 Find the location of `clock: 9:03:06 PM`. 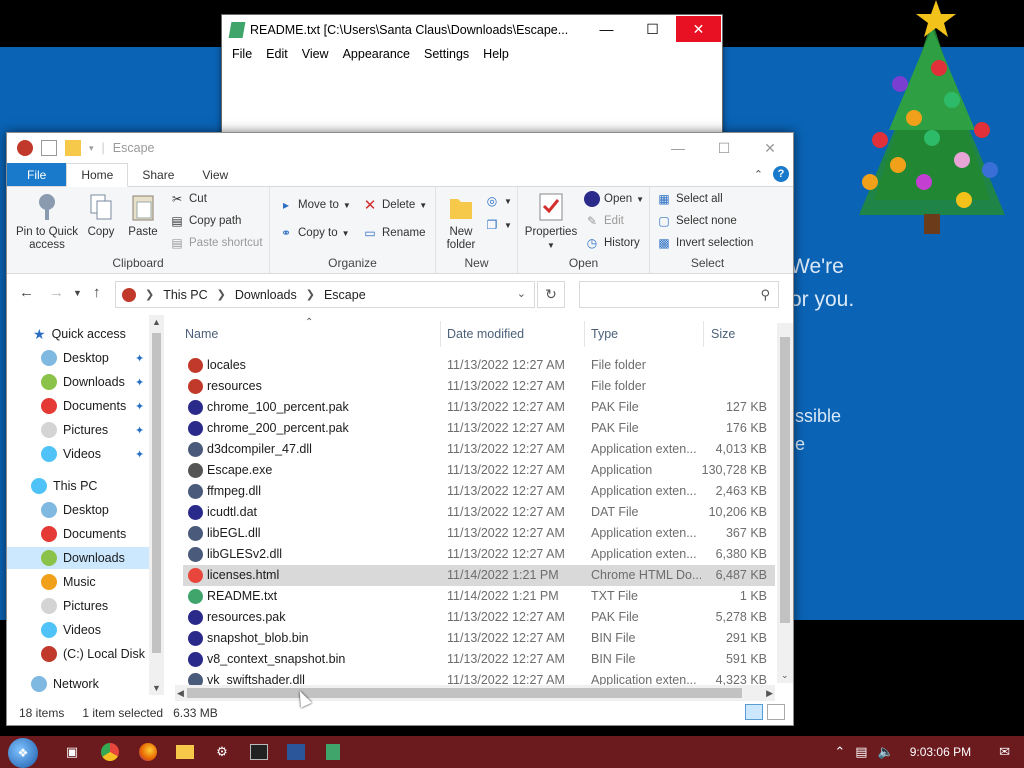

clock: 9:03:06 PM is located at coordinates (940, 752).